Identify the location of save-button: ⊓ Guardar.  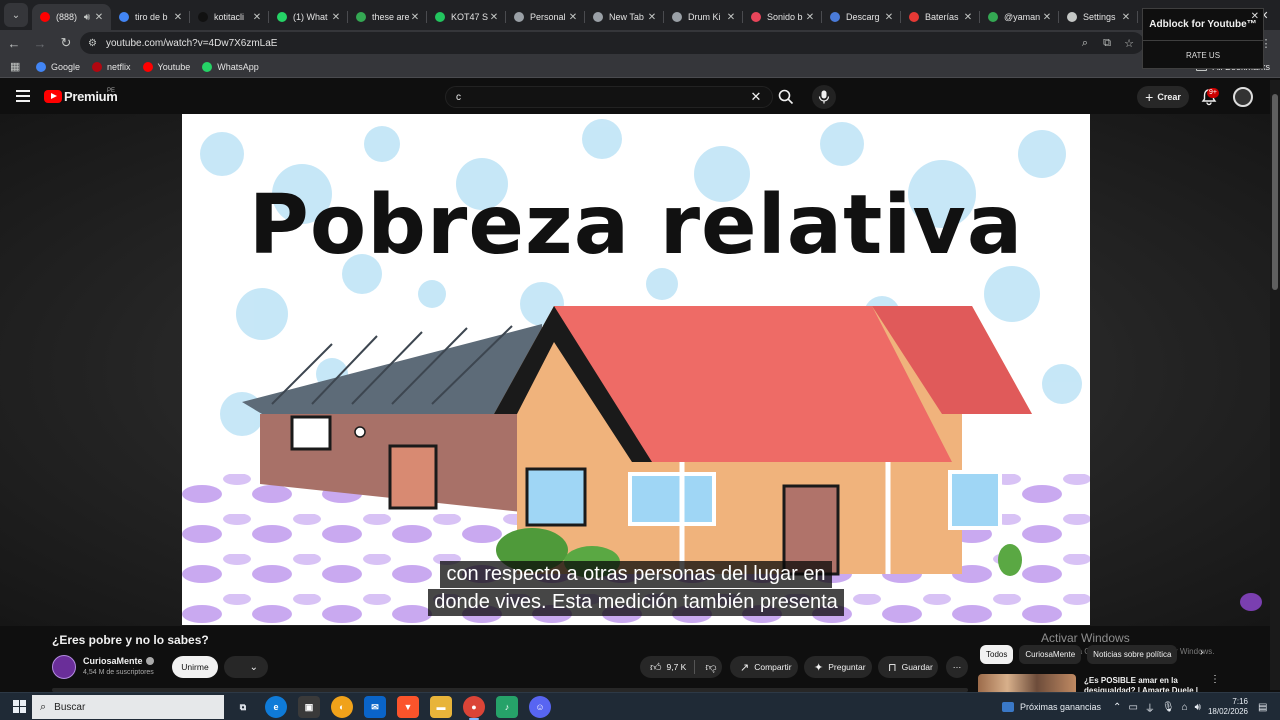
(908, 667).